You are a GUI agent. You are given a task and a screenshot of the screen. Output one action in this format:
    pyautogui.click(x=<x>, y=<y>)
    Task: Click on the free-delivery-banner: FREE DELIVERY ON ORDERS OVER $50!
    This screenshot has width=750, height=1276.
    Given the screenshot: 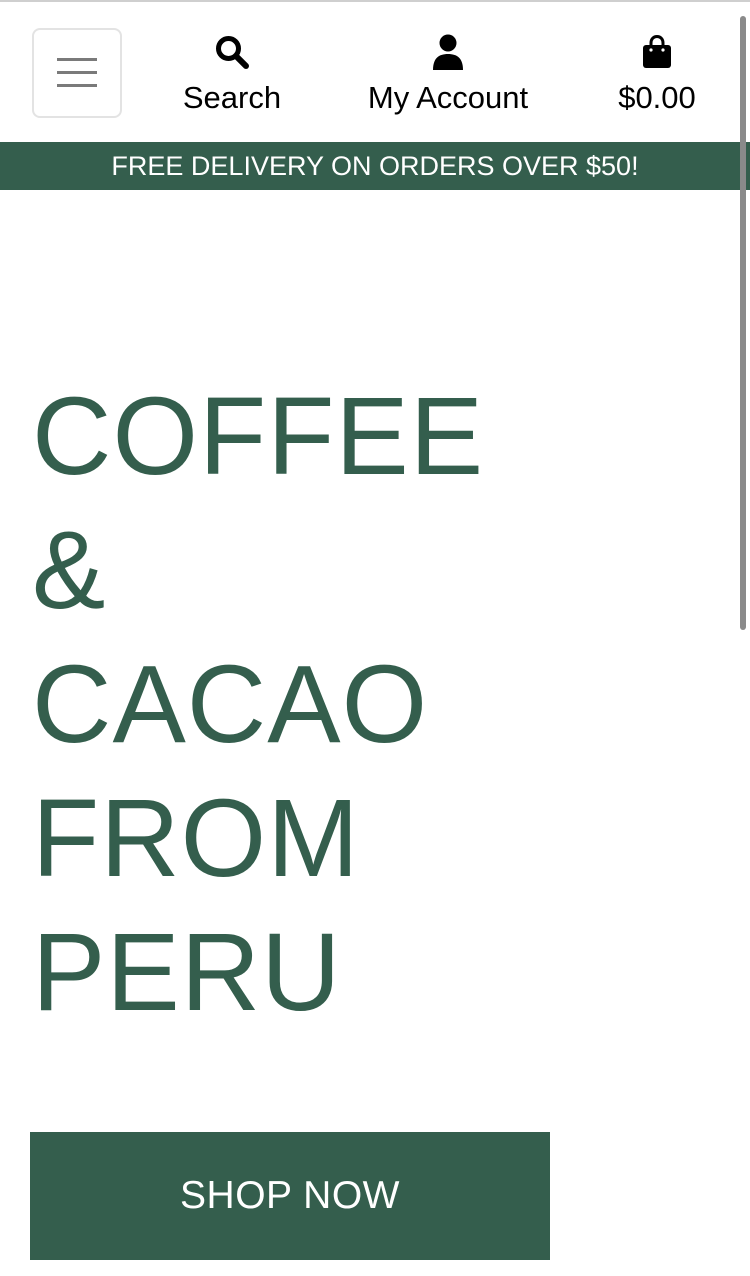 What is the action you would take?
    pyautogui.click(x=375, y=166)
    